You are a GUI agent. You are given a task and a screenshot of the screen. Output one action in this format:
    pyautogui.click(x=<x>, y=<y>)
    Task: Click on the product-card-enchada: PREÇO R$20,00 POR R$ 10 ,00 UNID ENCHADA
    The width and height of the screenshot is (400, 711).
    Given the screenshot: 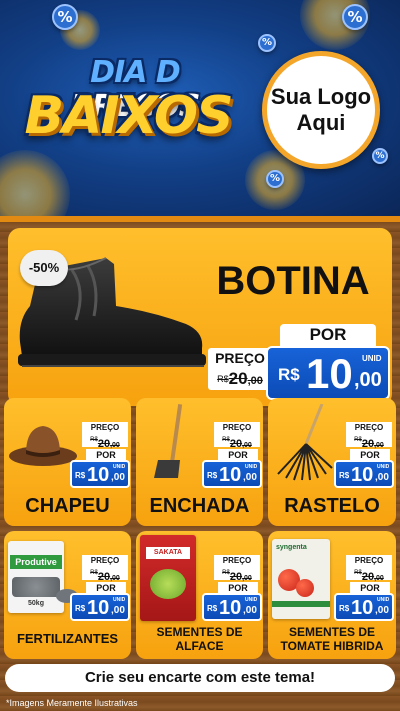 What is the action you would take?
    pyautogui.click(x=199, y=462)
    